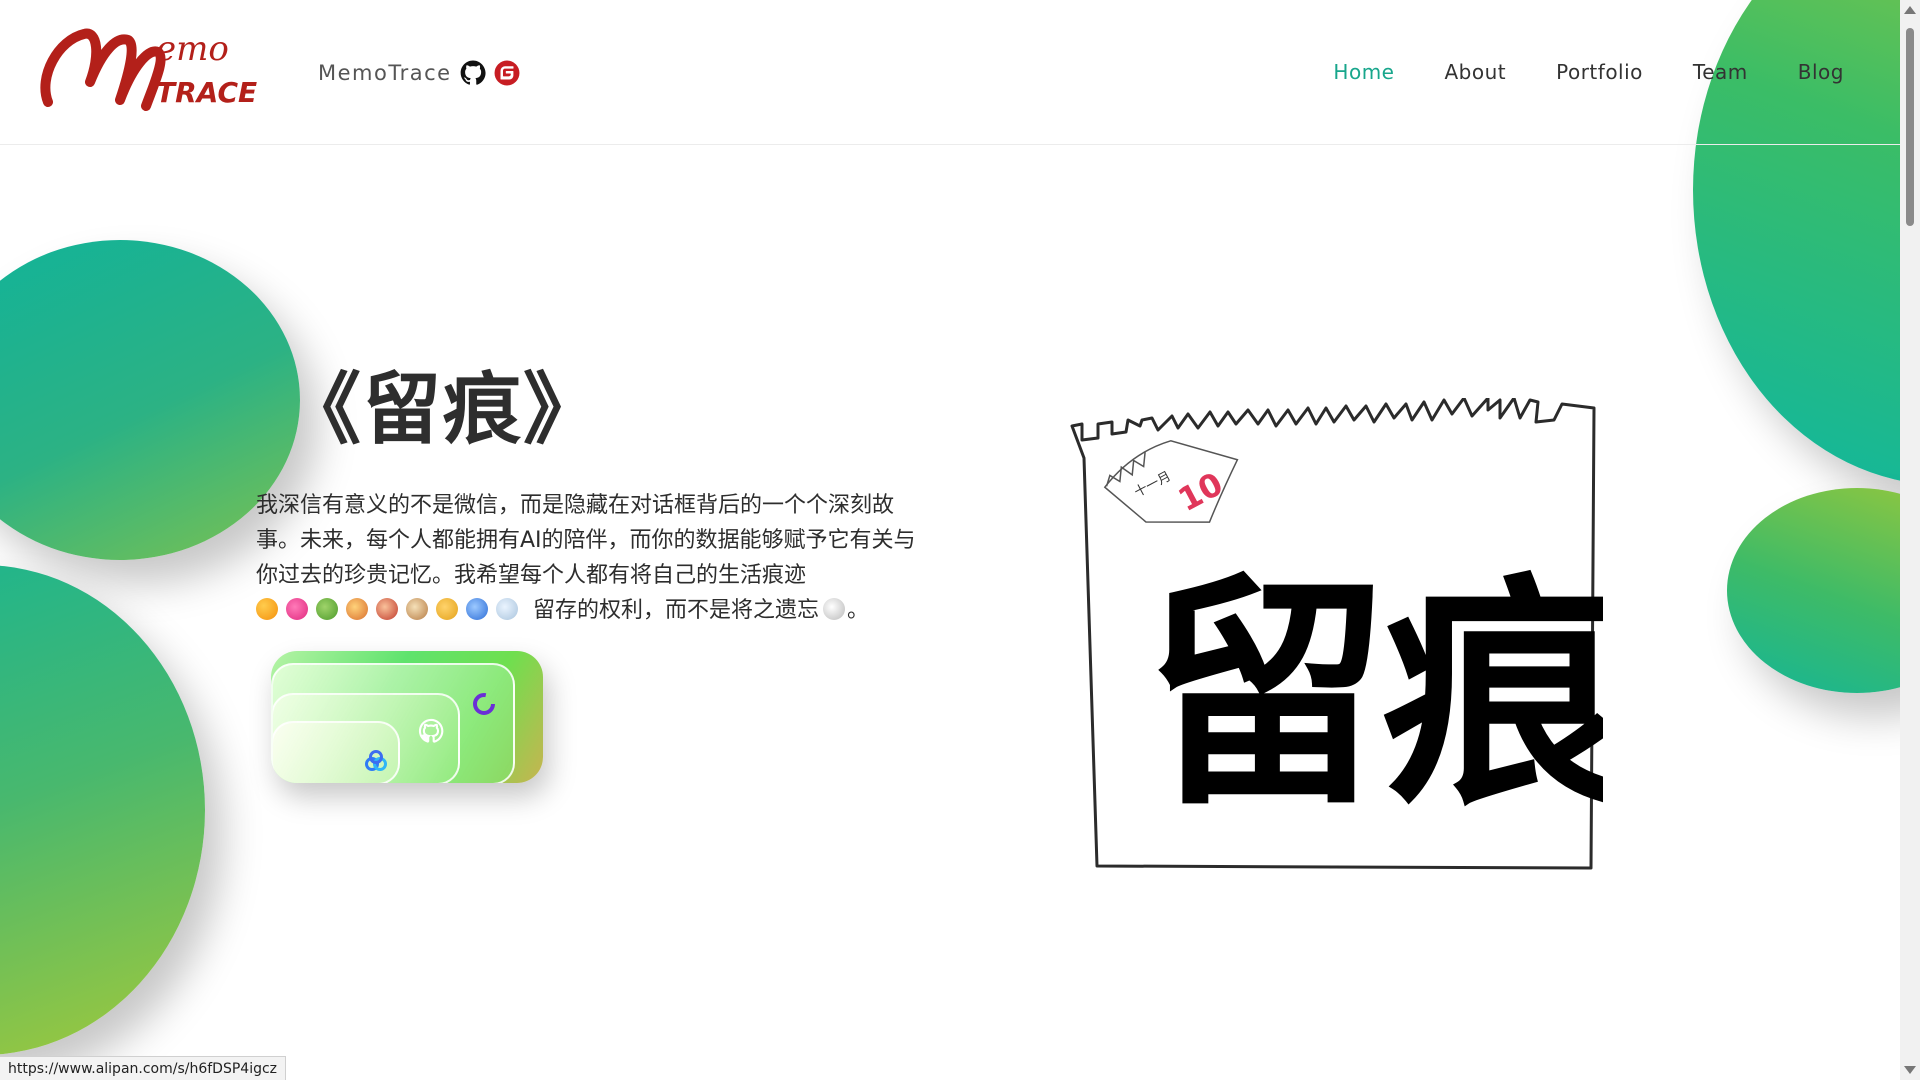 The image size is (1920, 1080). I want to click on people-holding-hands-emoji, so click(267, 609).